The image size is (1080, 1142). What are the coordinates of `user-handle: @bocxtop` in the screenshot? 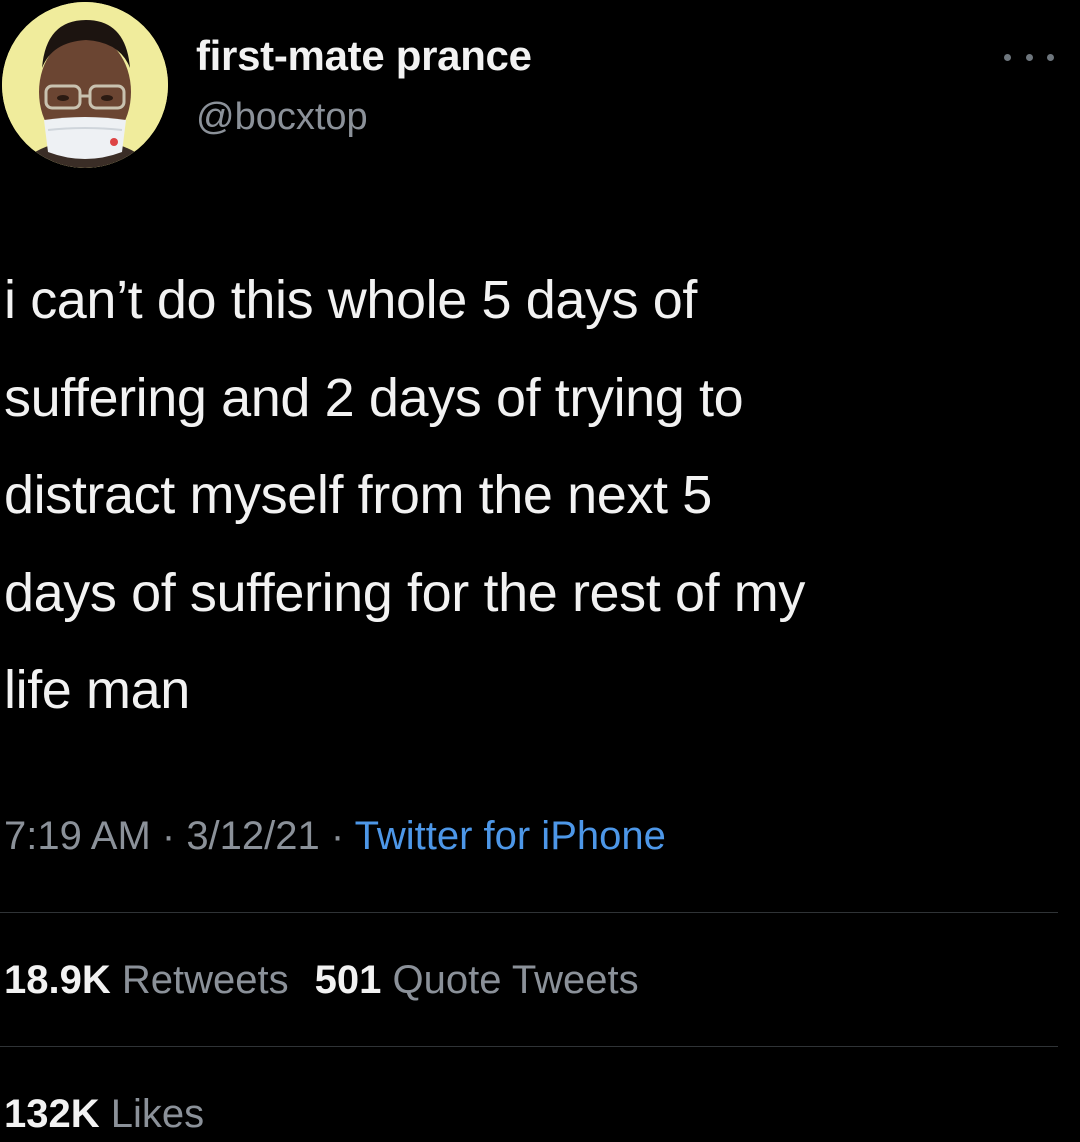 It's located at (282, 117).